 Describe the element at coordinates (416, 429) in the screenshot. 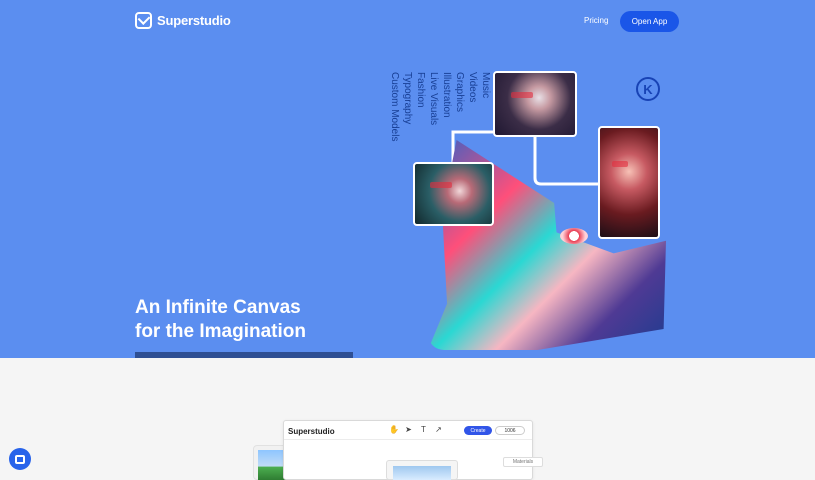

I see `preview-toolbar: ✋ ➤ T ↗` at that location.